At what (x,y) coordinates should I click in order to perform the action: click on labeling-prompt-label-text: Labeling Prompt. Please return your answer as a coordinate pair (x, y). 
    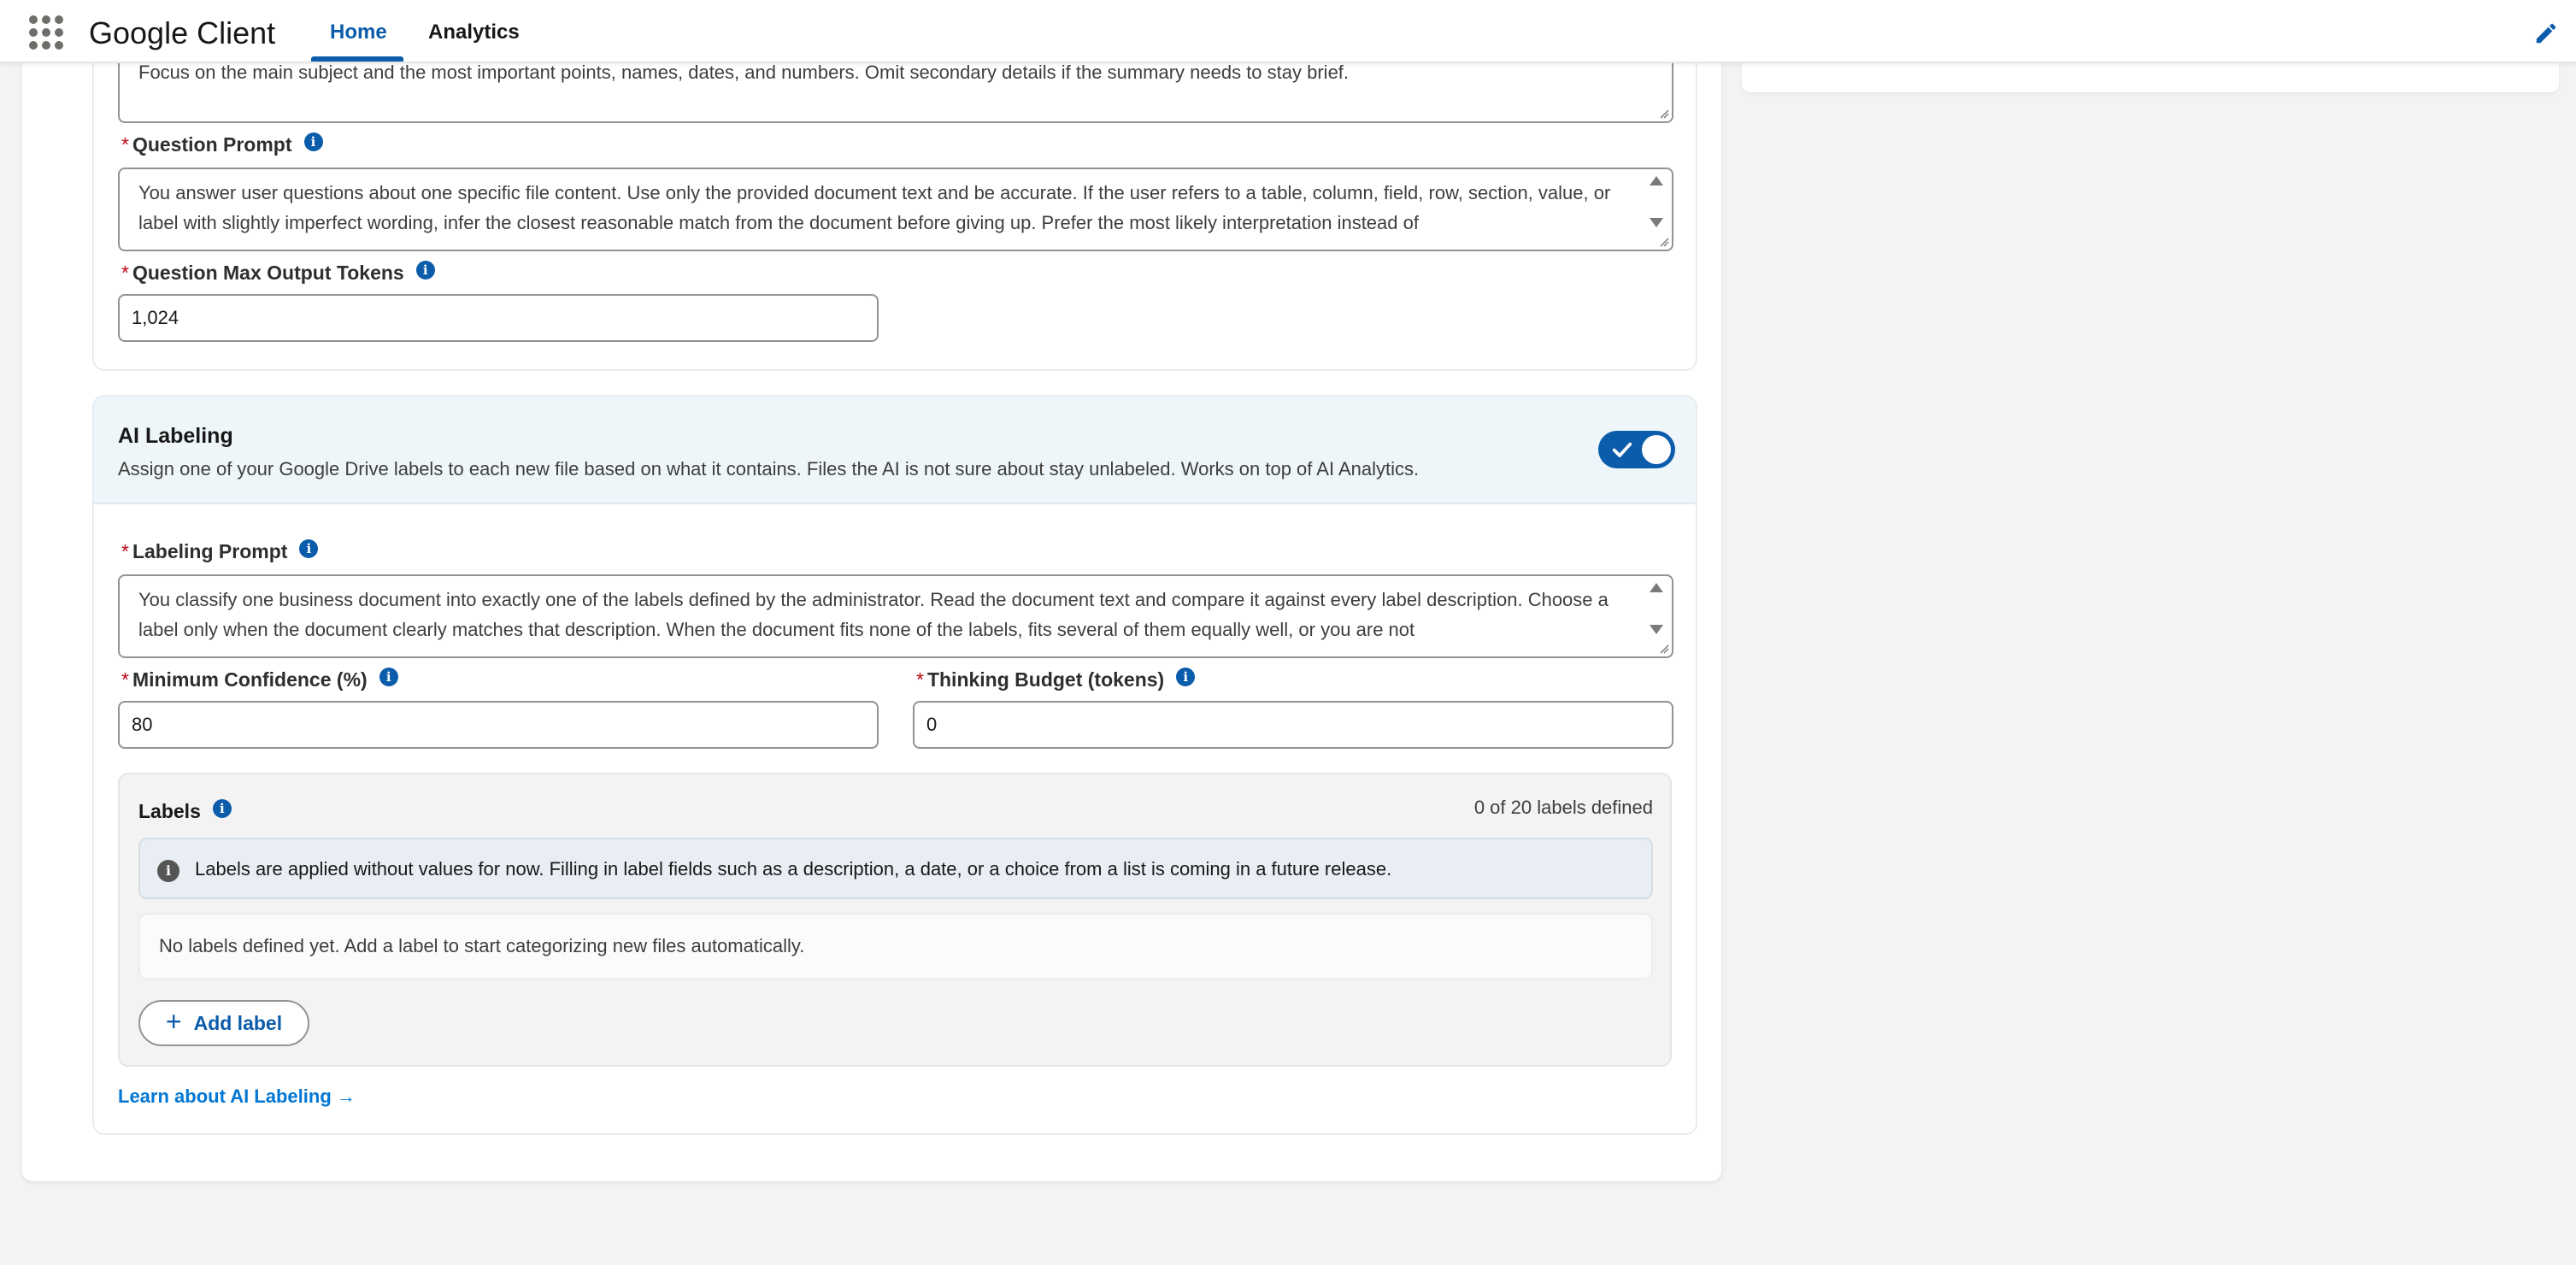
    Looking at the image, I should click on (210, 551).